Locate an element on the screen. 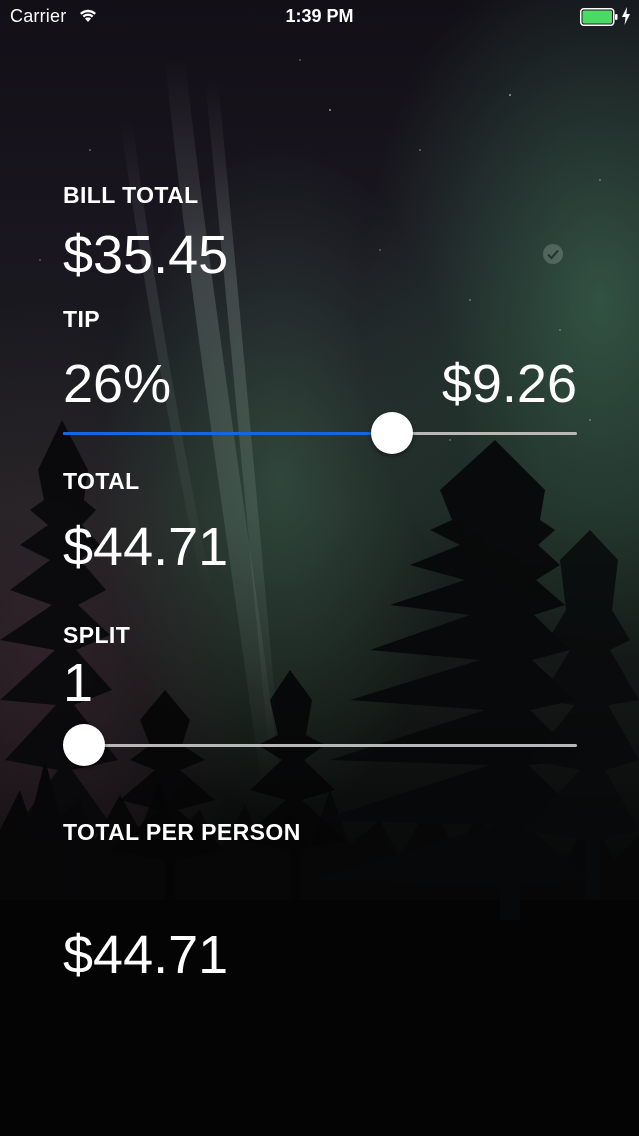  tip-slider-thumb is located at coordinates (392, 433).